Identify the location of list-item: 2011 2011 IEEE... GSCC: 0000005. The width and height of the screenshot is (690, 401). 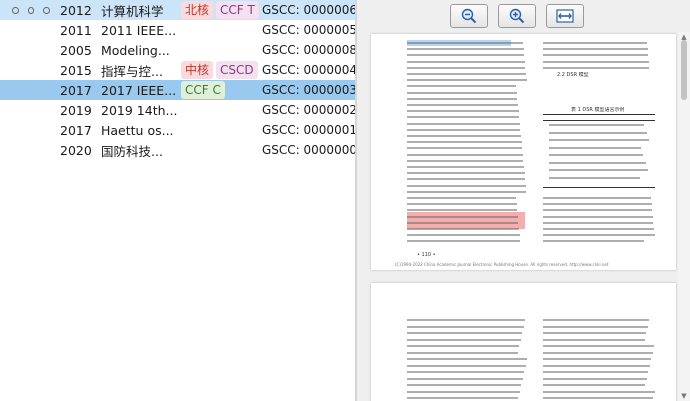
(177, 30).